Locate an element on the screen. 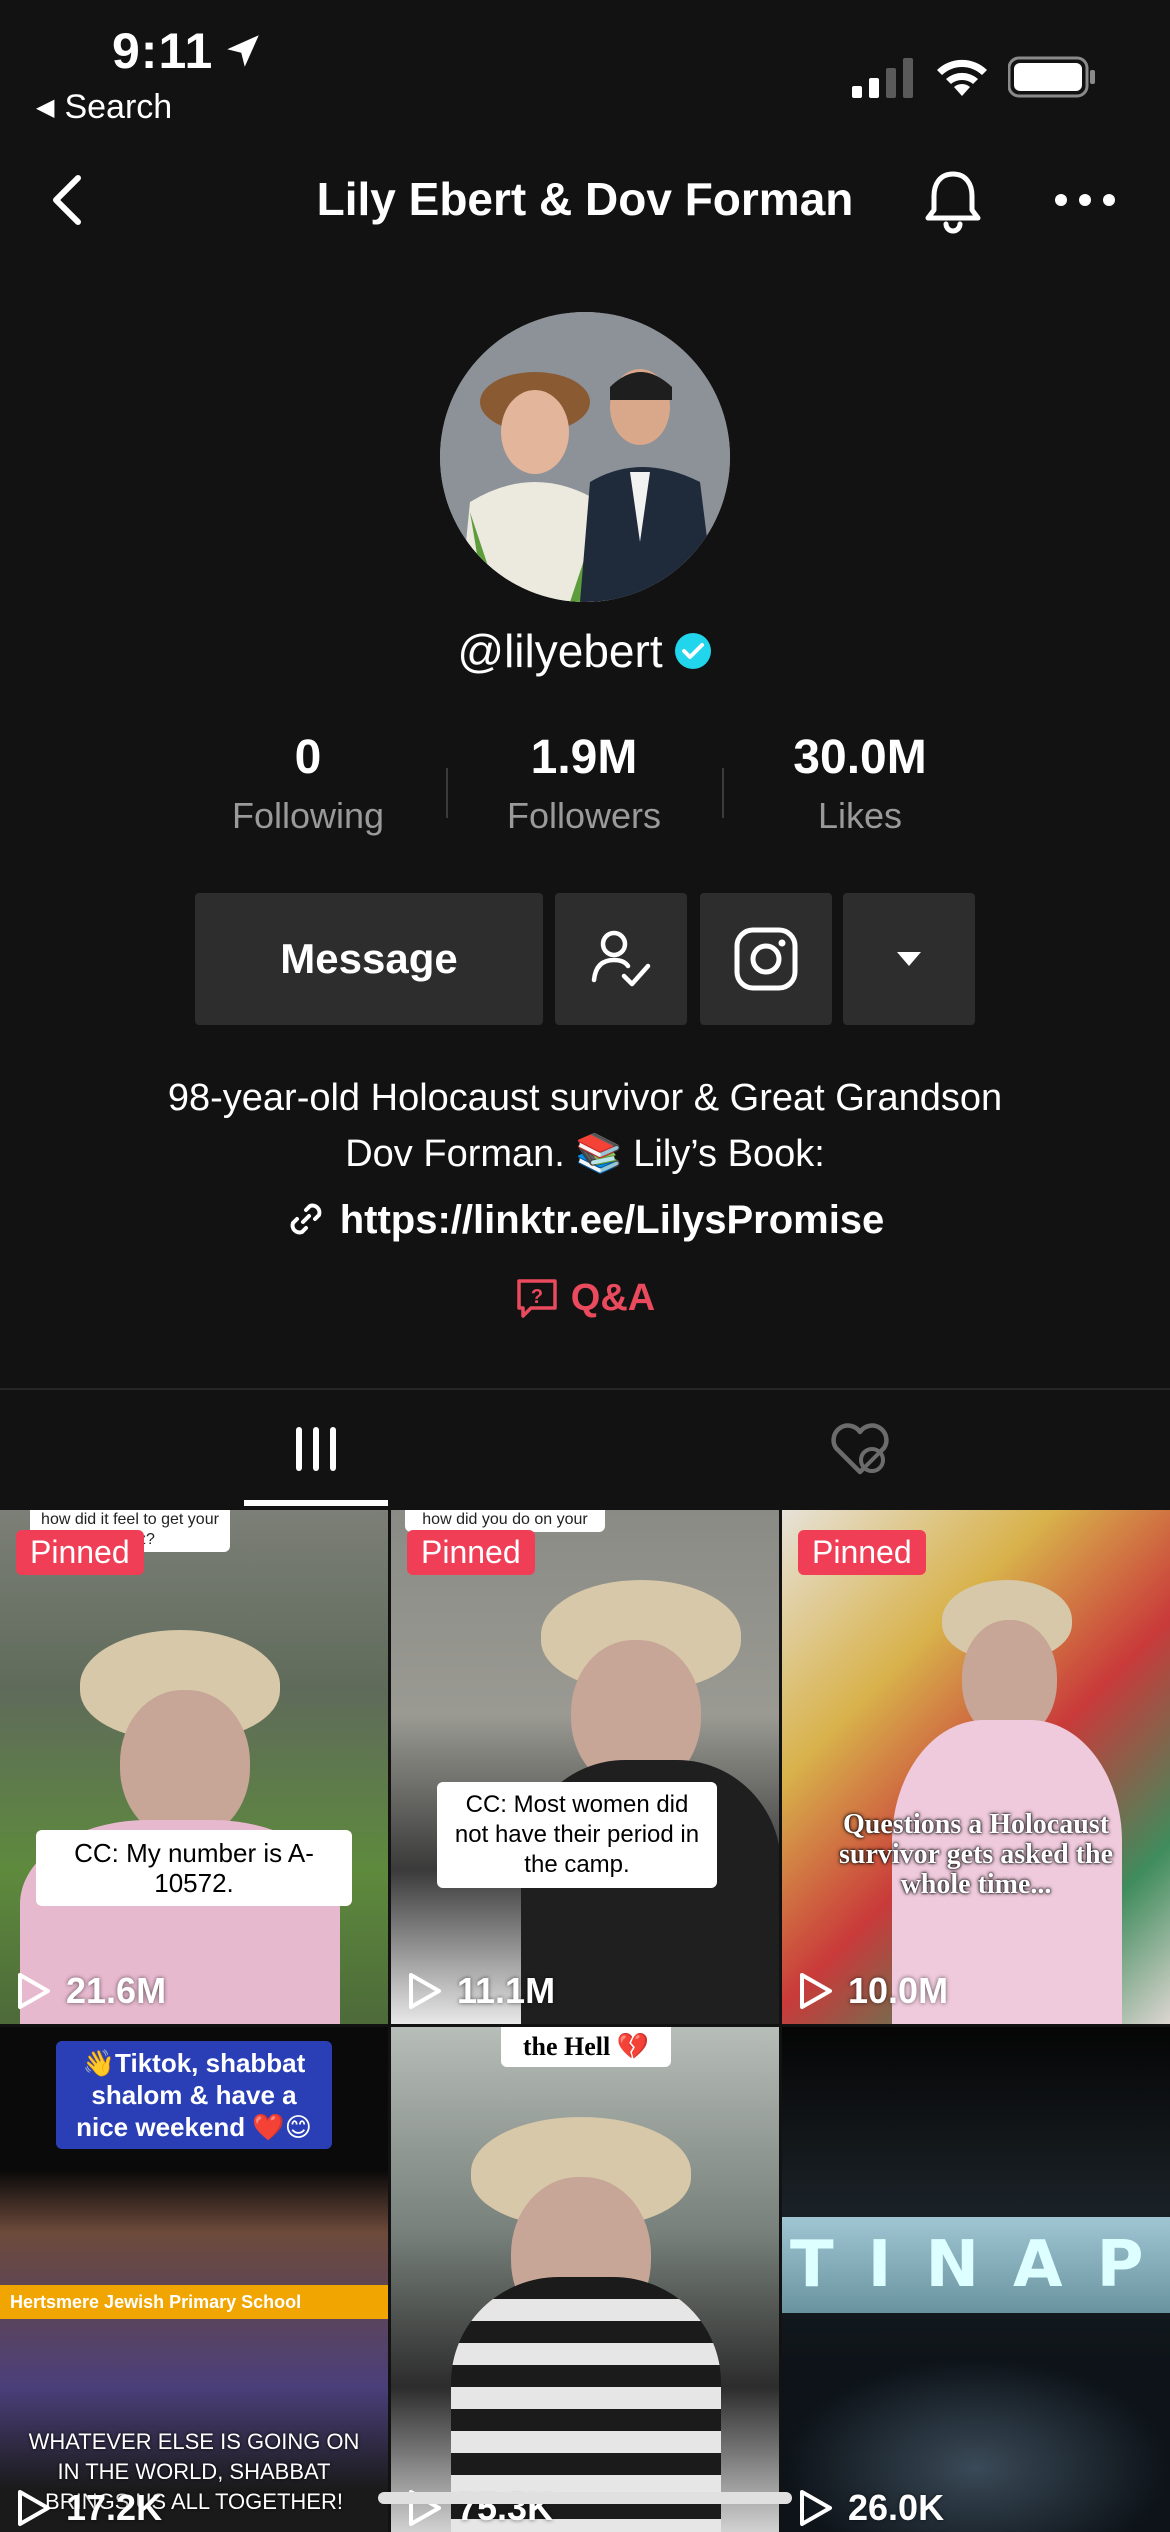 The width and height of the screenshot is (1170, 2532). verified-badge-icon is located at coordinates (692, 651).